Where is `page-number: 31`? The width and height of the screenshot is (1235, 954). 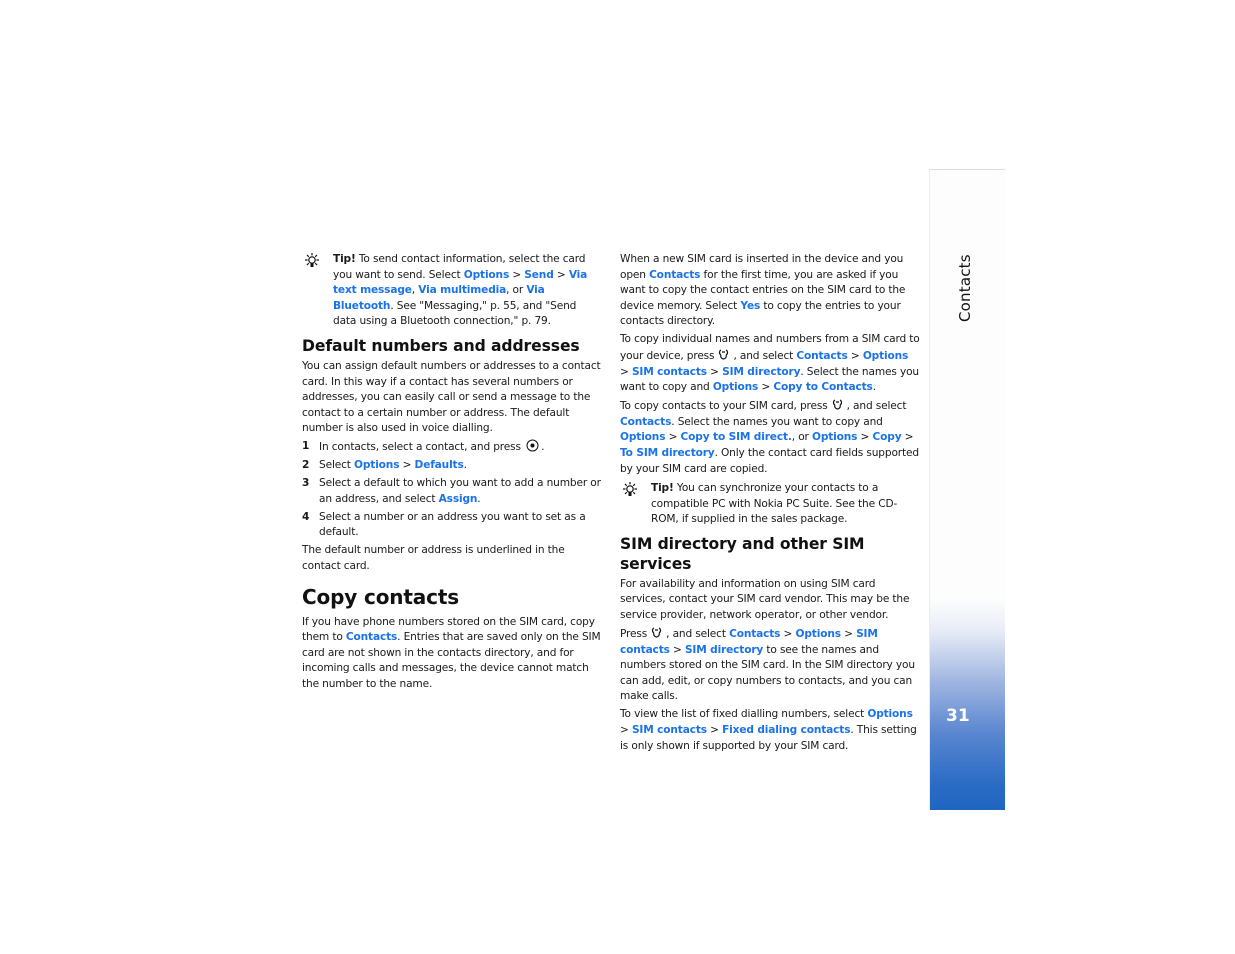 page-number: 31 is located at coordinates (958, 716).